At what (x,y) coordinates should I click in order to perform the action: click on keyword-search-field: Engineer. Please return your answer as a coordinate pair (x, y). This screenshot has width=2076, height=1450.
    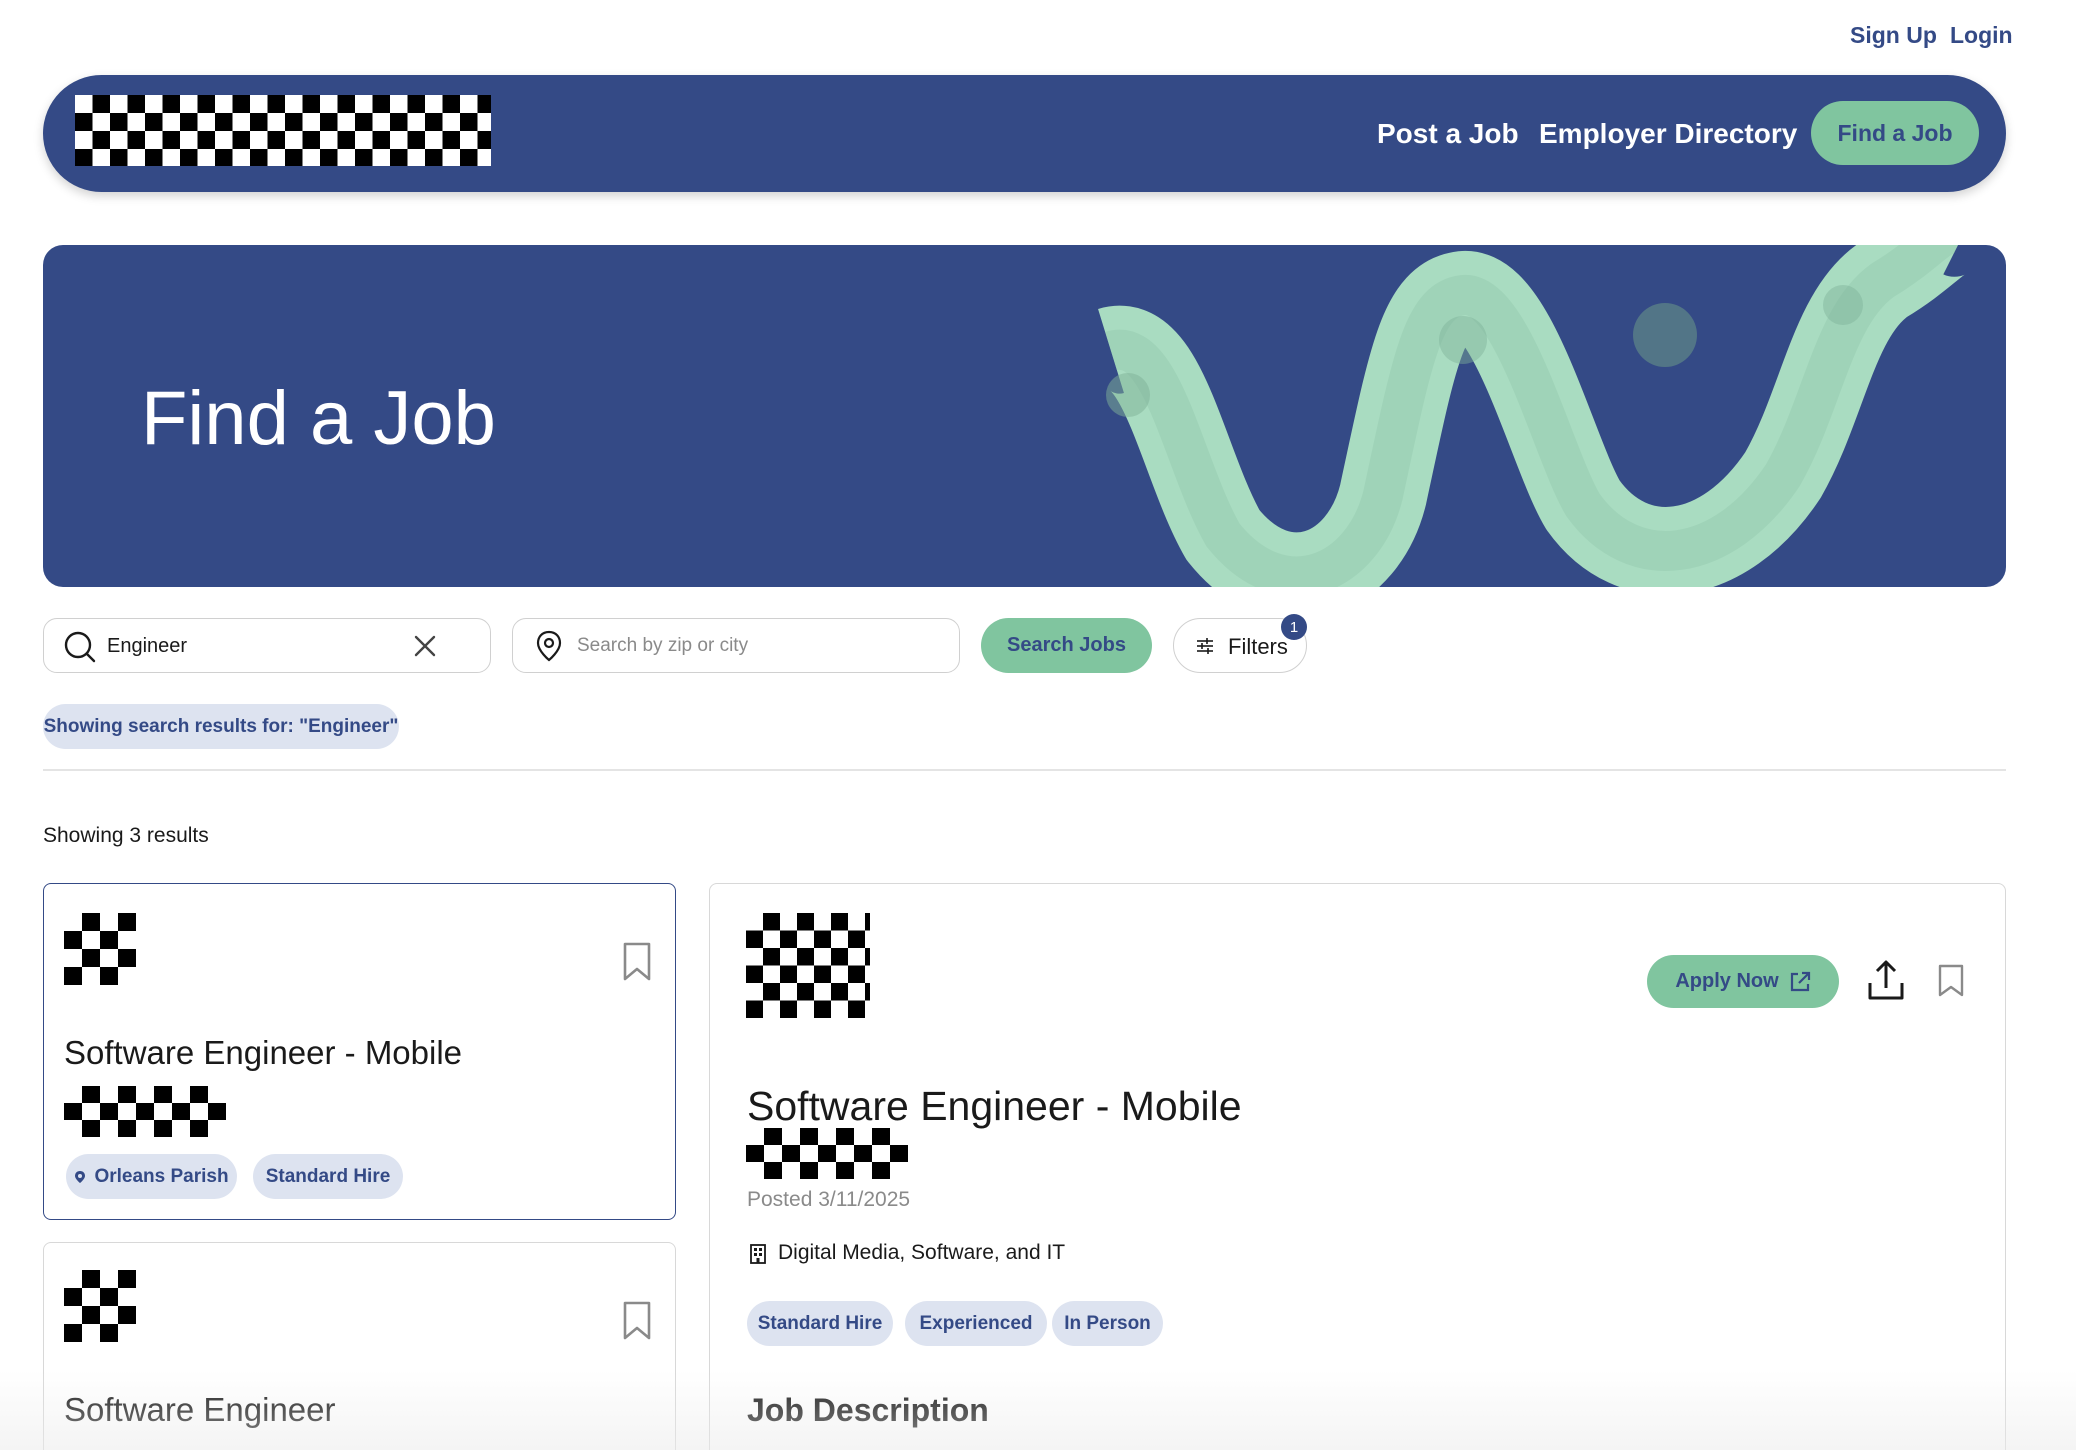
    Looking at the image, I should click on (267, 645).